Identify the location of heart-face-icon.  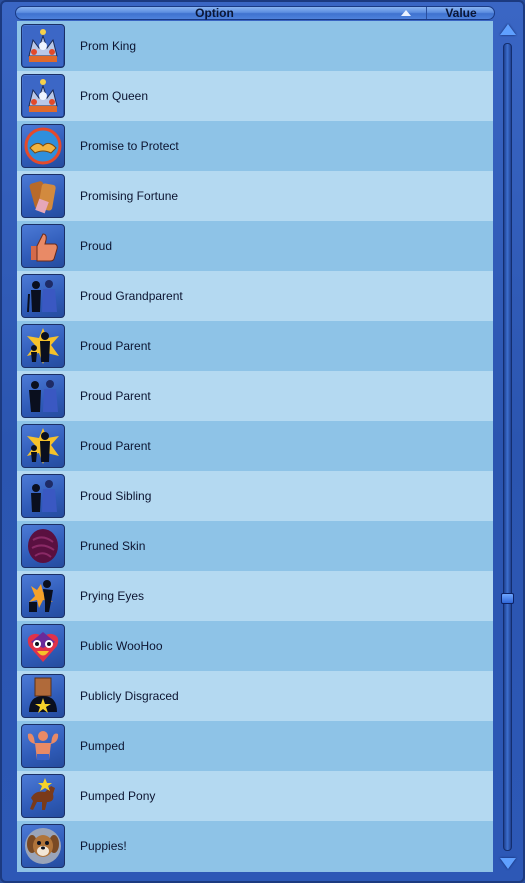
(43, 646).